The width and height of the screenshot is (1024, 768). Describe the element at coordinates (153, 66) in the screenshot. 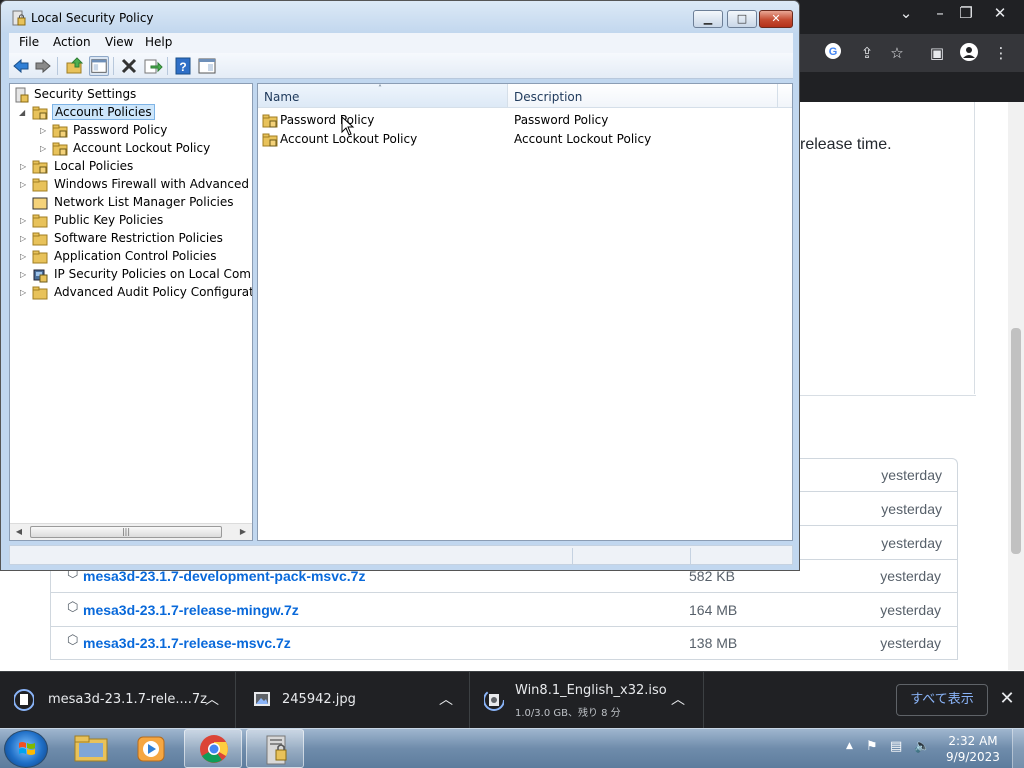

I see `export-list-icon` at that location.